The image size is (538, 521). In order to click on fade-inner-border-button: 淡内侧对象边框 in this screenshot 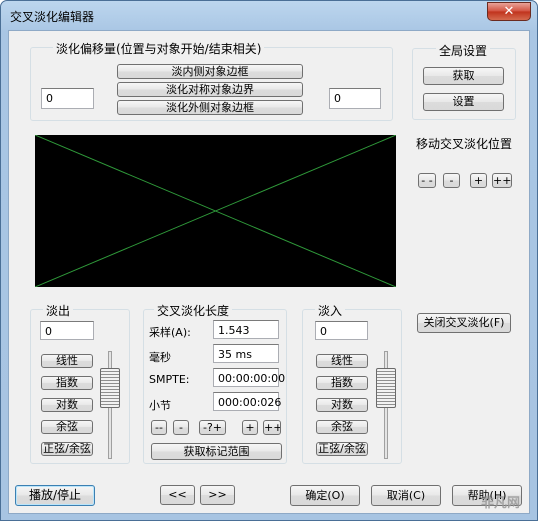, I will do `click(210, 71)`.